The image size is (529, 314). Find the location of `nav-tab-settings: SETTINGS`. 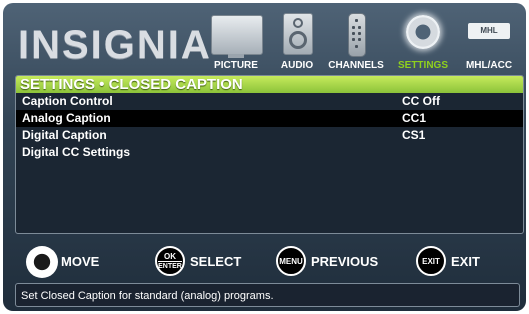

nav-tab-settings: SETTINGS is located at coordinates (423, 42).